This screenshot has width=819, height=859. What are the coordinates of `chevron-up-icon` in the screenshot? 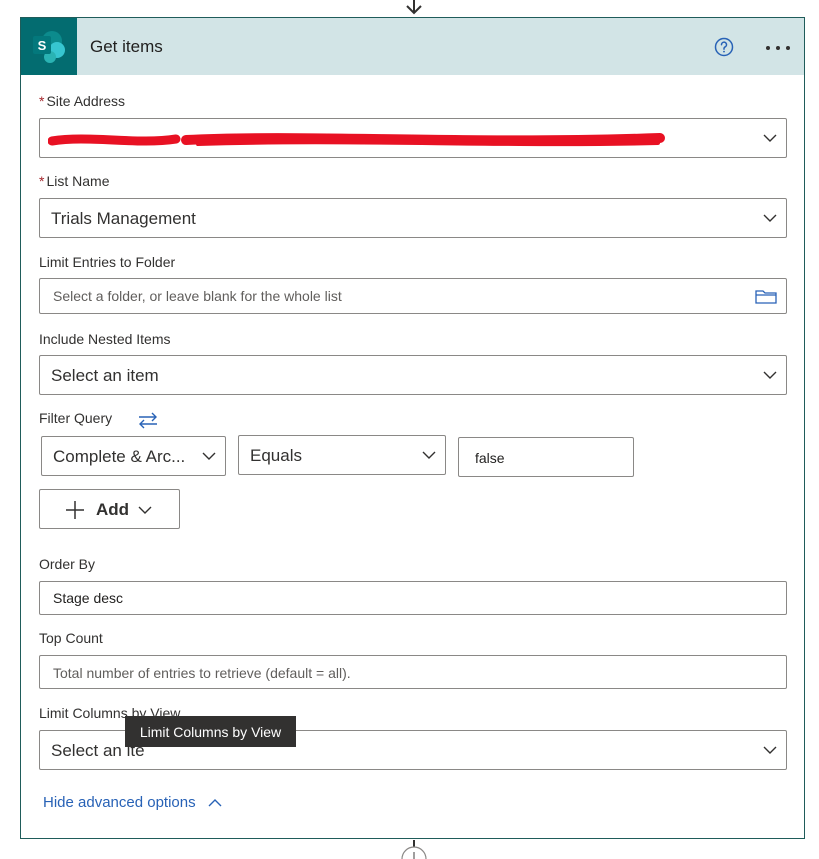 It's located at (215, 803).